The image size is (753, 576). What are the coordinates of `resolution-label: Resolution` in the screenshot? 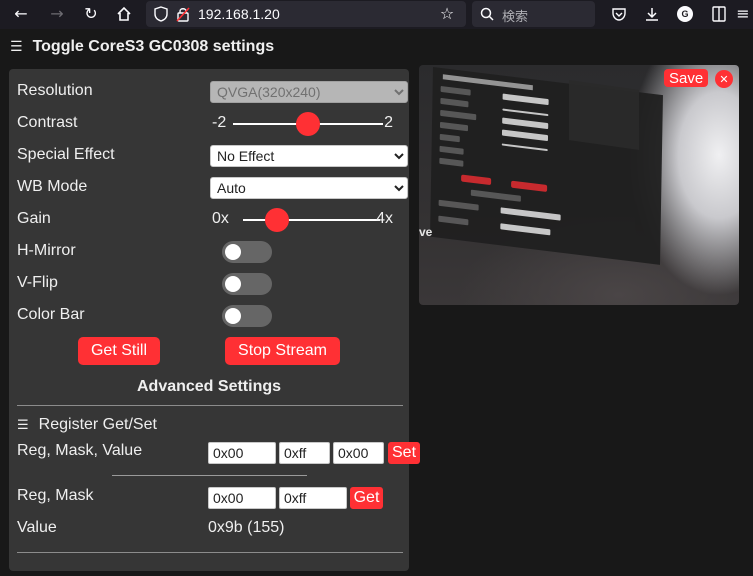 It's located at (55, 90).